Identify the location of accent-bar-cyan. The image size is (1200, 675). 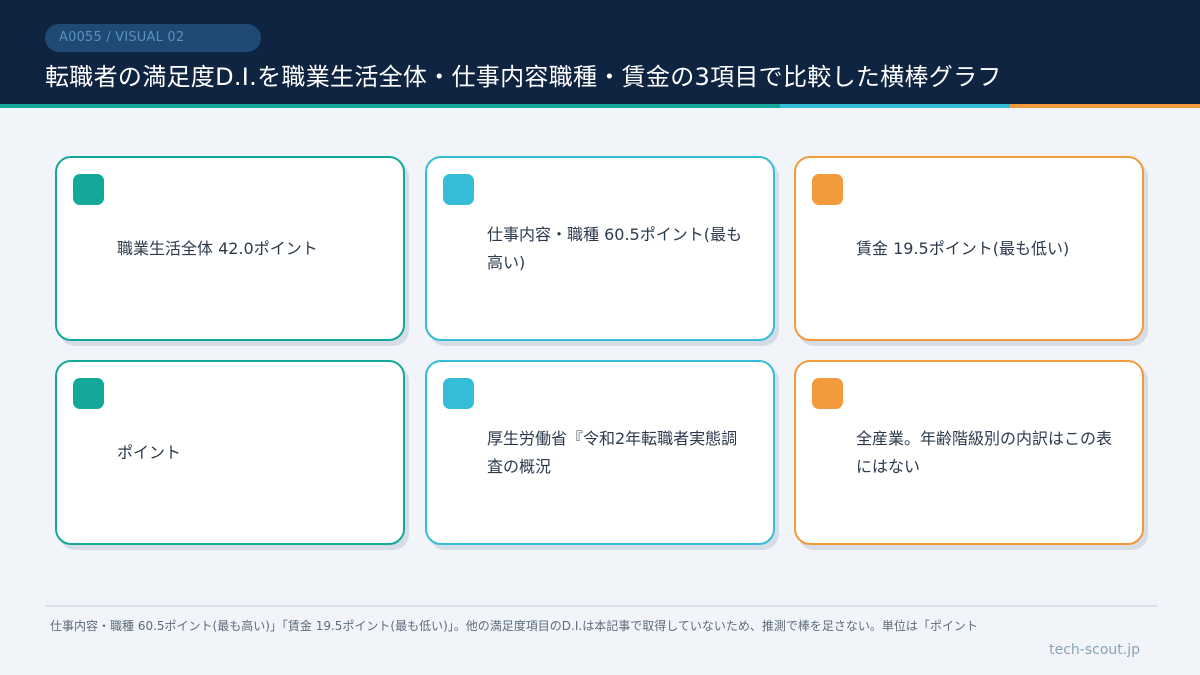
(895, 106).